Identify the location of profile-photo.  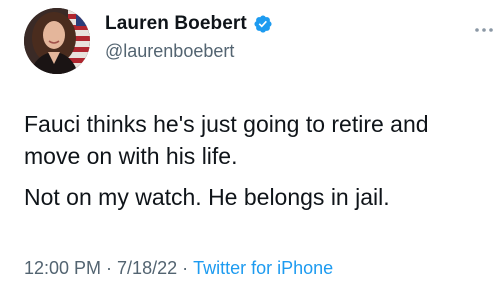
(57, 41).